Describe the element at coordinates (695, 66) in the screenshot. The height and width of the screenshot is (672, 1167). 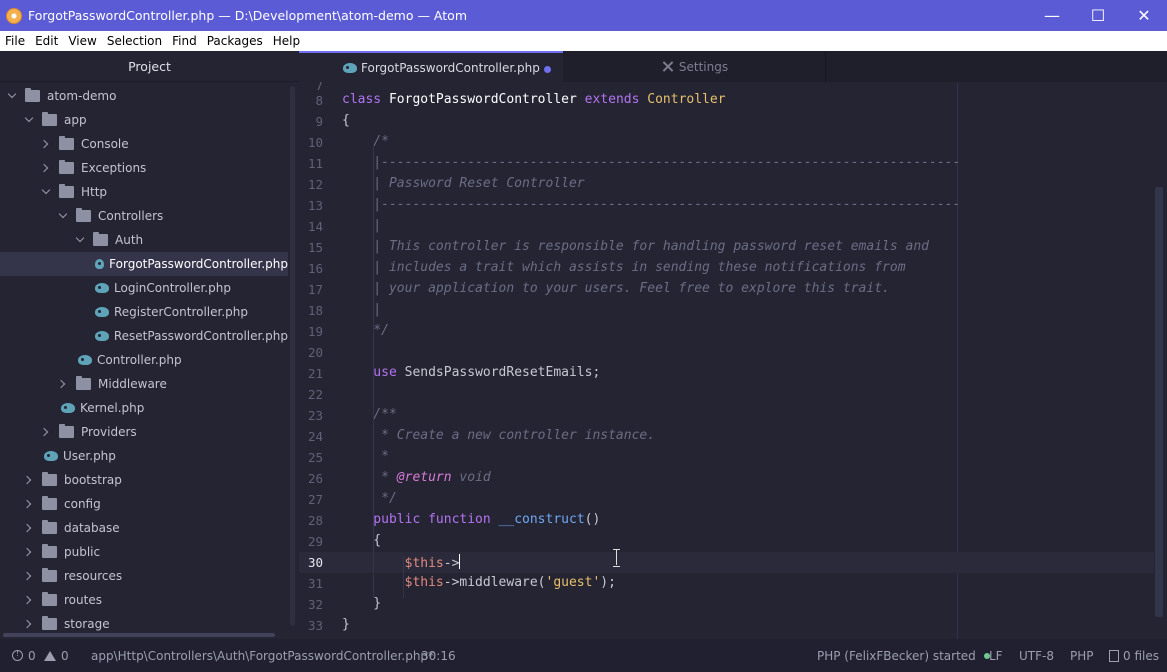
I see `tab-settings: Settings` at that location.